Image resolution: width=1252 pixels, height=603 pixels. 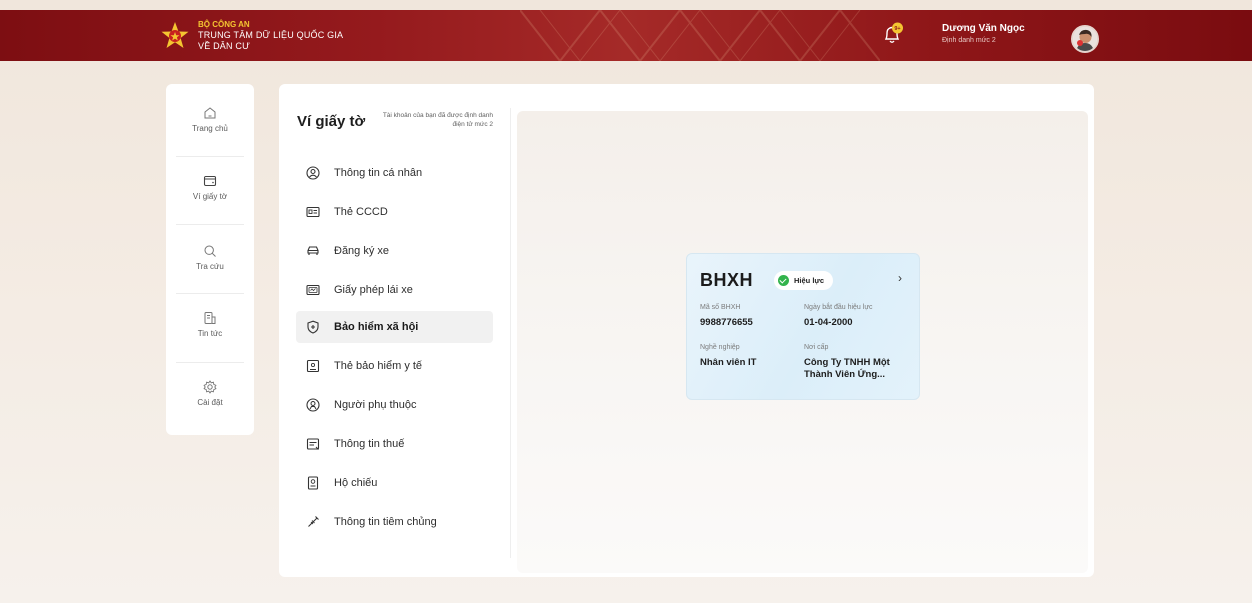 I want to click on nav-item-wallet: Ví giấy tờ, so click(x=210, y=208).